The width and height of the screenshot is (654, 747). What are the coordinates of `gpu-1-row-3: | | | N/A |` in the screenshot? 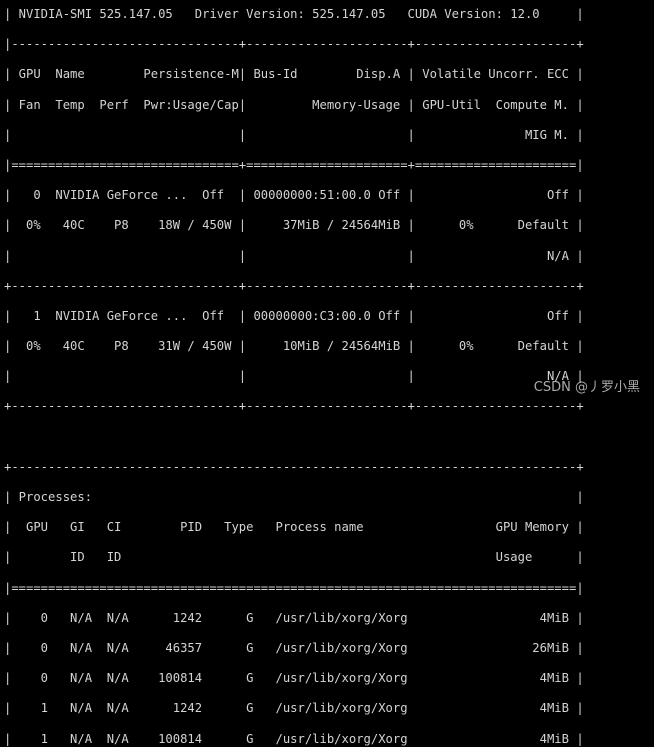 It's located at (294, 376).